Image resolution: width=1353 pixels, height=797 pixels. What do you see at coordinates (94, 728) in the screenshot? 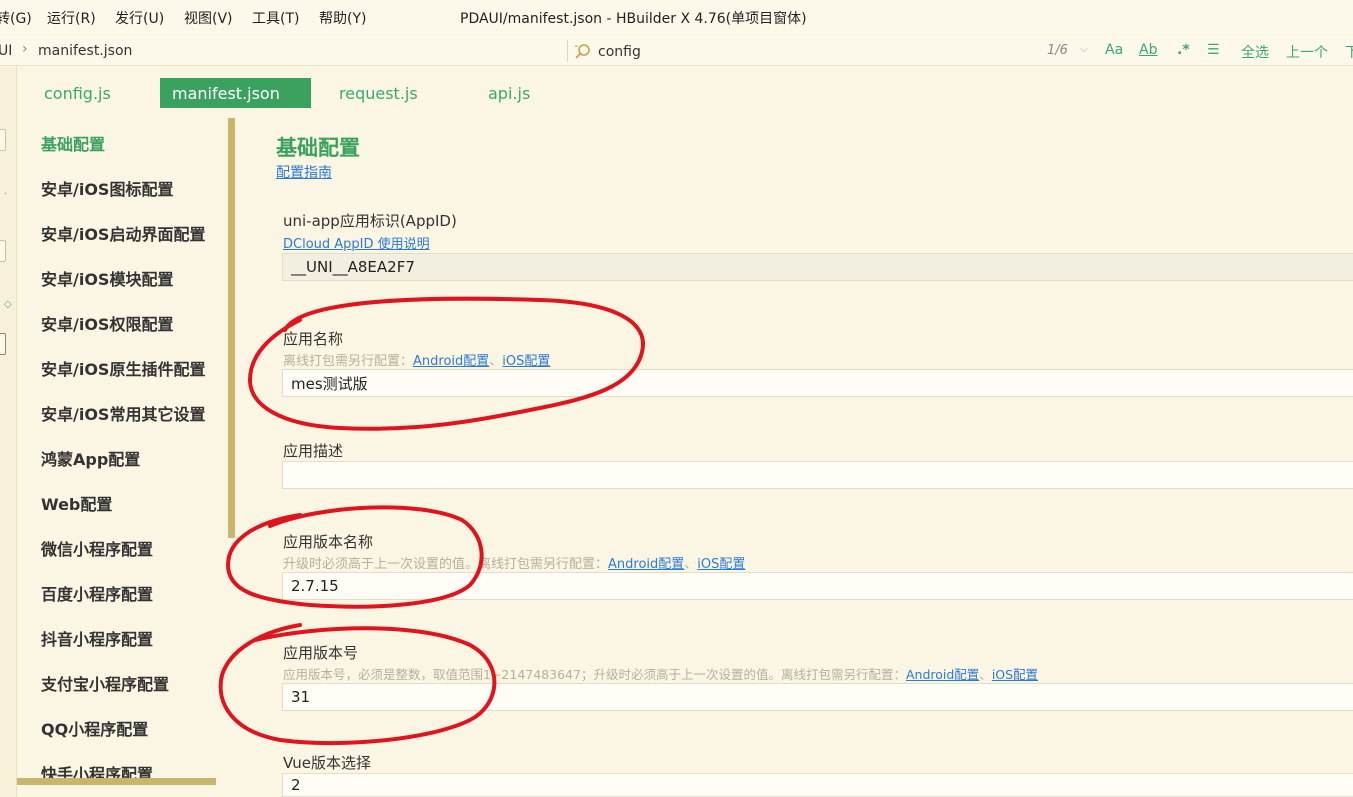
I see `sidebar-item-qq: QQ小程序配置` at bounding box center [94, 728].